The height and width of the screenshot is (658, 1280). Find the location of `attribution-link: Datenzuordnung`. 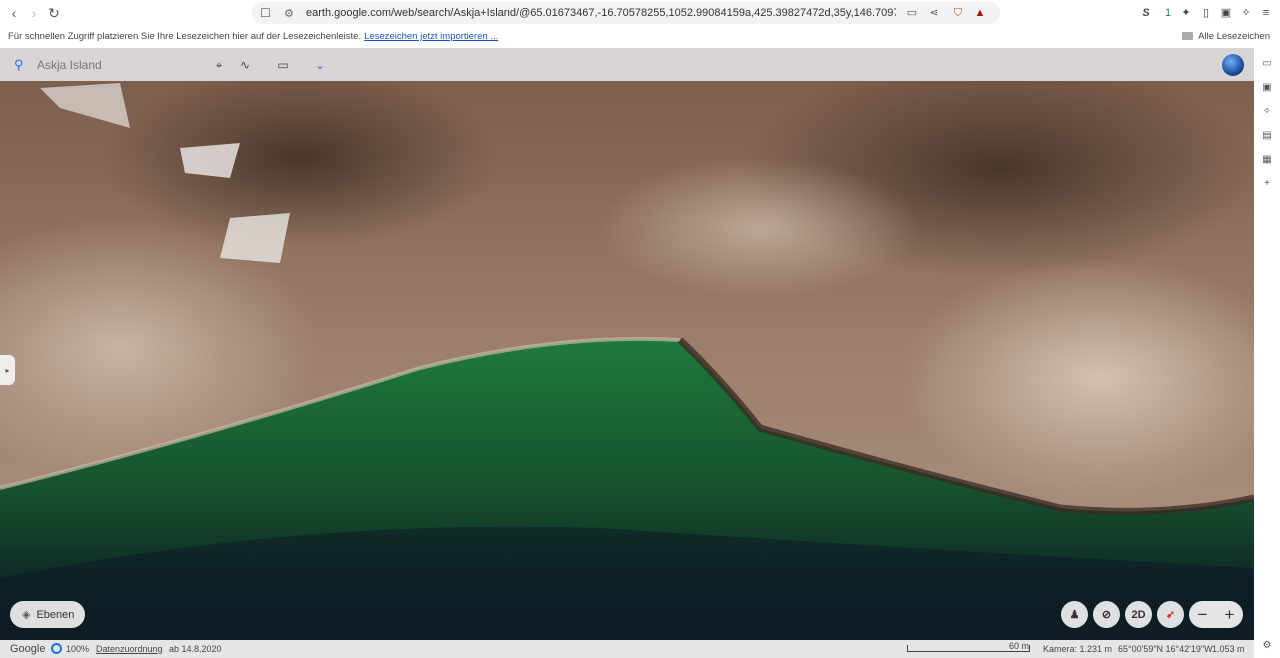

attribution-link: Datenzuordnung is located at coordinates (129, 649).